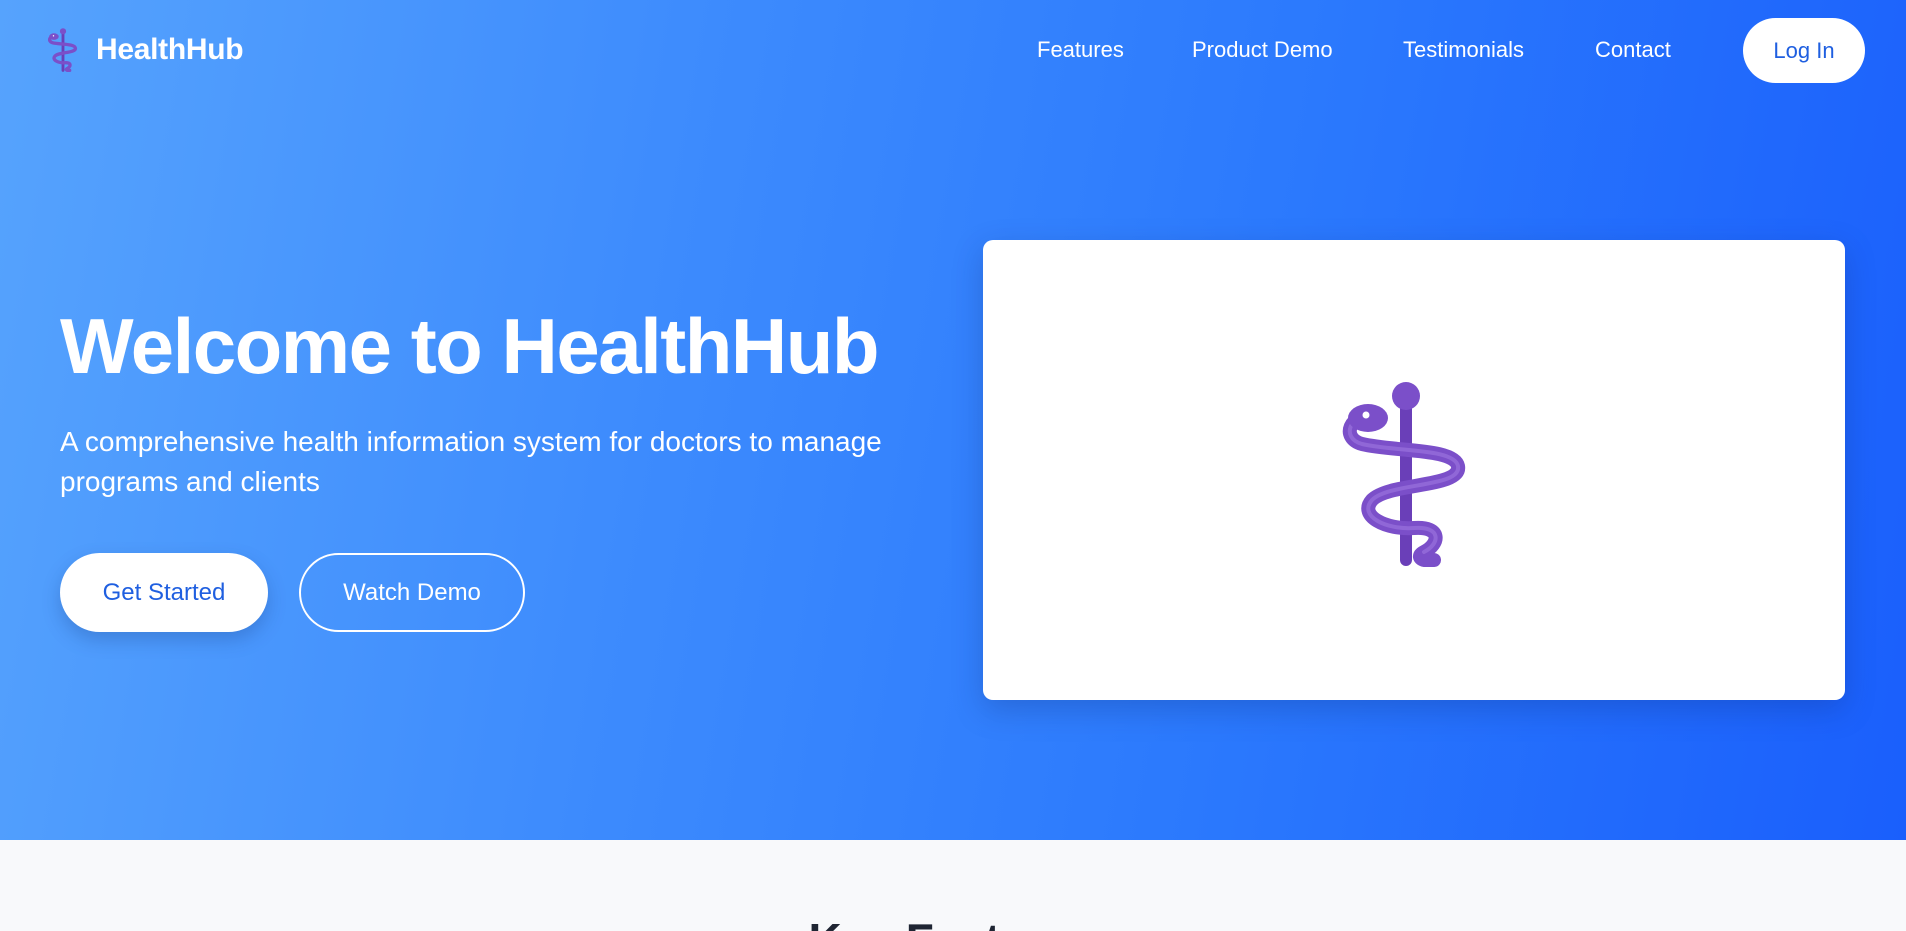  What do you see at coordinates (164, 592) in the screenshot?
I see `get-started-button: Get Started` at bounding box center [164, 592].